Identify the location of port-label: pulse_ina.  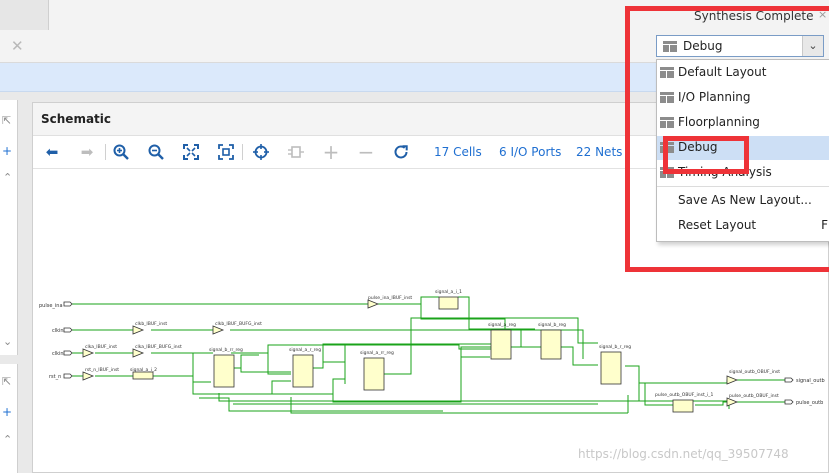
(51, 306).